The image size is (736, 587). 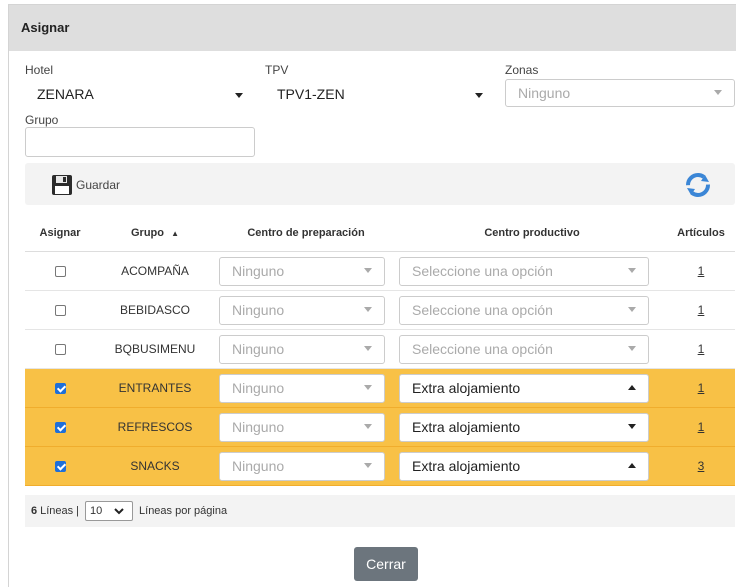 I want to click on table-row: REFRESCOS Ninguno Extra alojamiento 1, so click(x=380, y=427).